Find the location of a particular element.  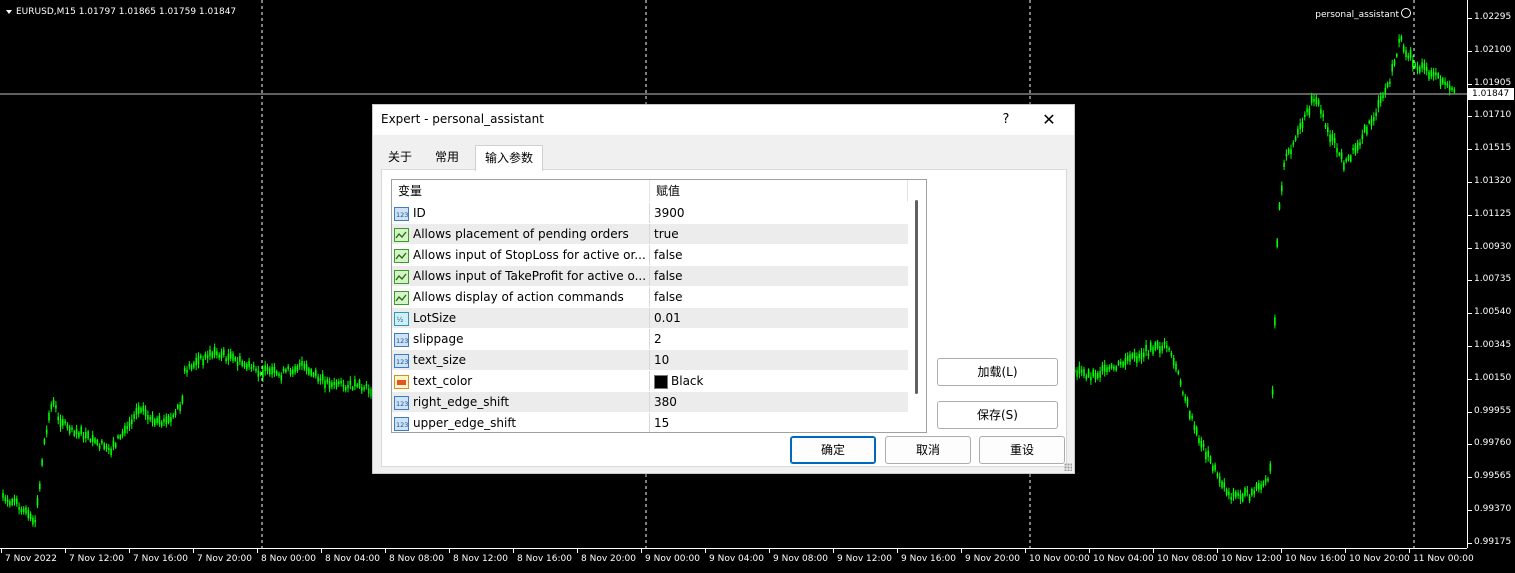

table-row: 123 slippage 2 is located at coordinates (650, 339).